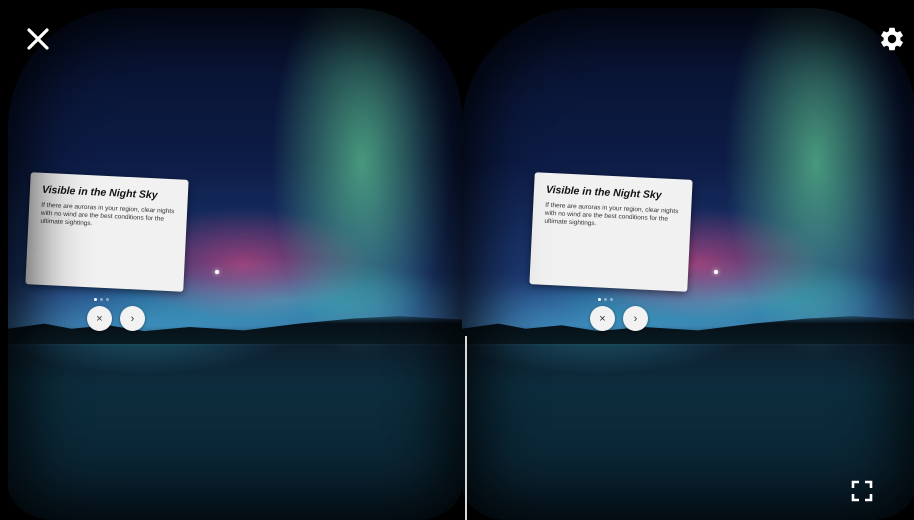 This screenshot has height=520, width=914. I want to click on close-icon, so click(38, 39).